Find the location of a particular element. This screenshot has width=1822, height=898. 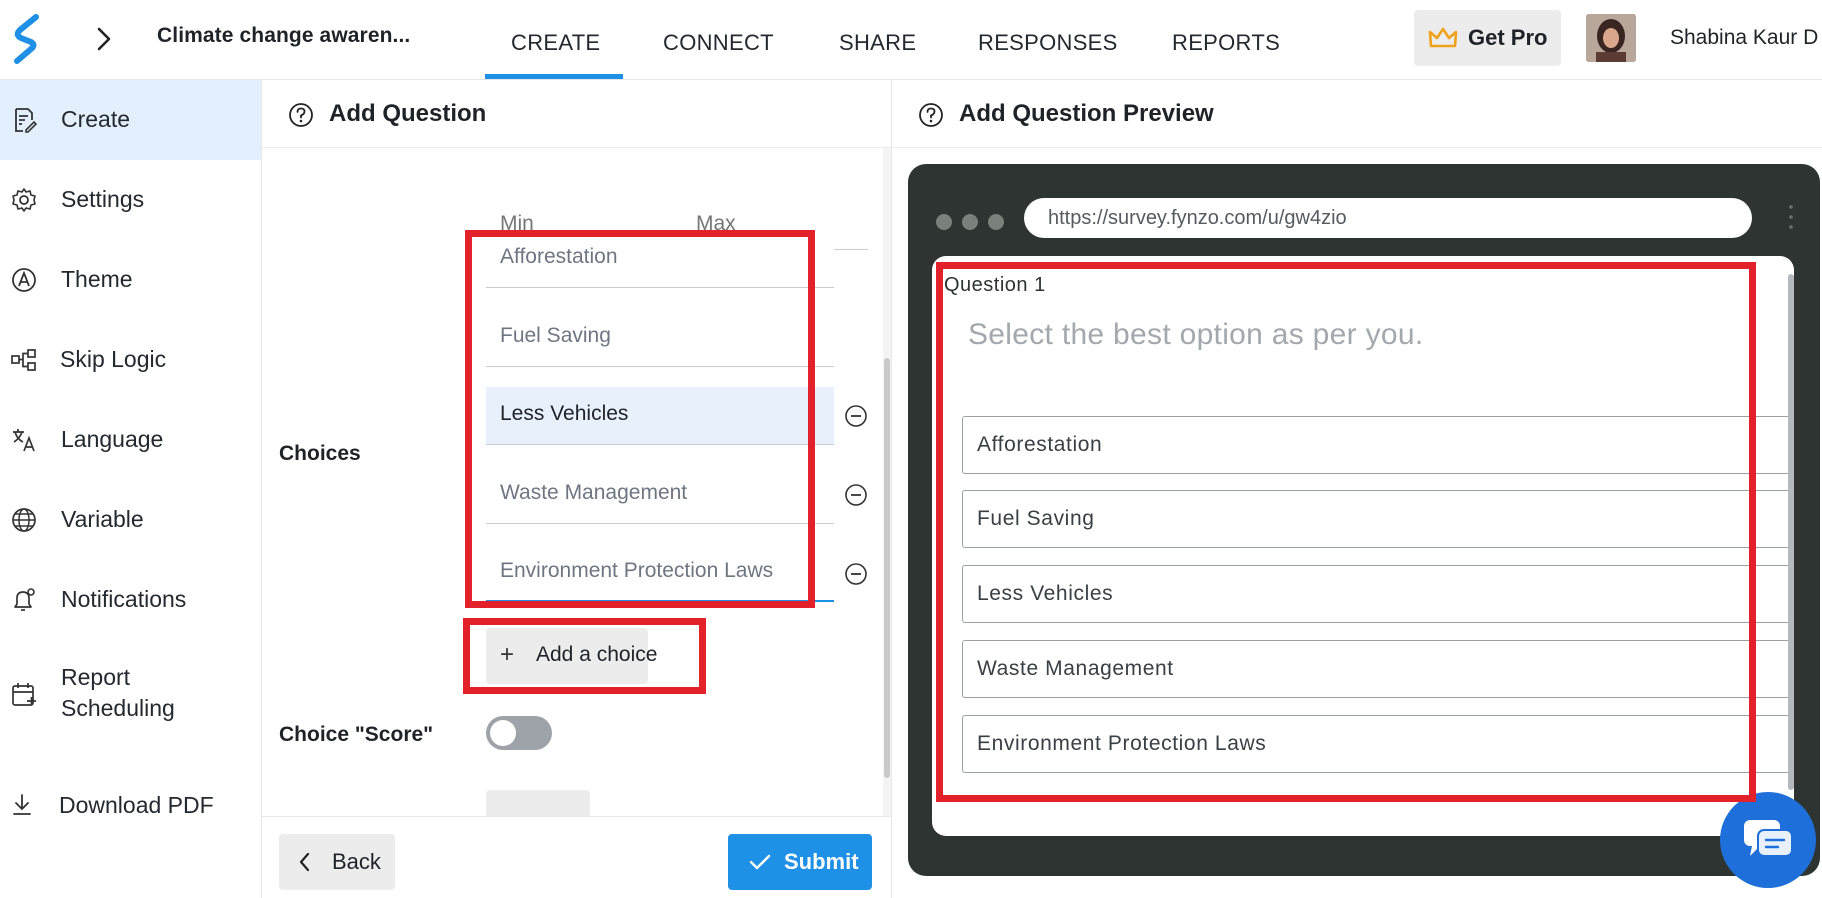

get-pro-button: Get Pro is located at coordinates (1487, 38).